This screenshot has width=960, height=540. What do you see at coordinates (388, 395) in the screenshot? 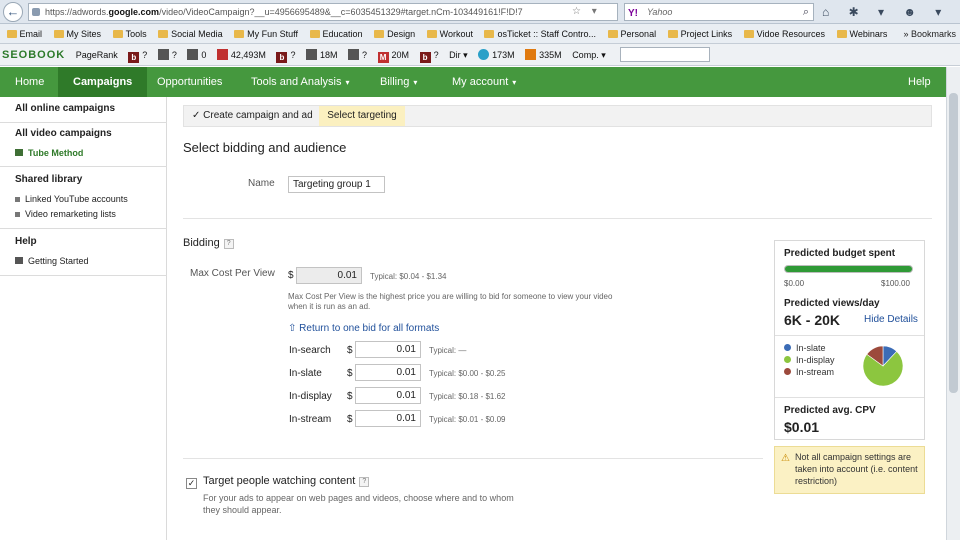
I see `in-display-bid-input: 0.01` at bounding box center [388, 395].